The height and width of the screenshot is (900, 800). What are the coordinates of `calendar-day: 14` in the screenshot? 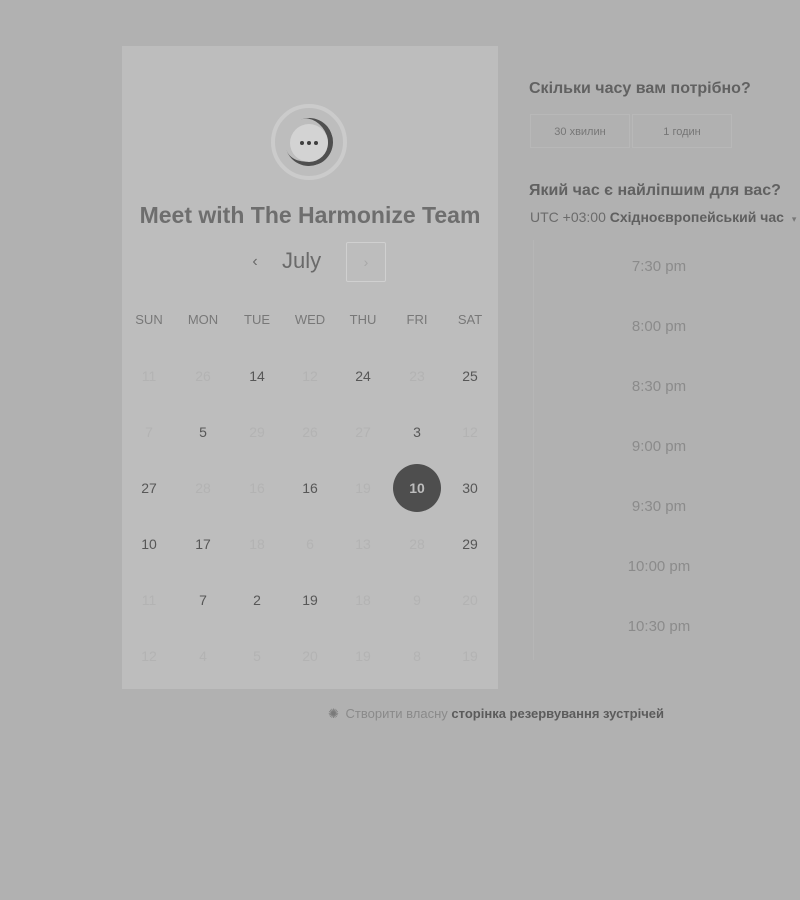 It's located at (257, 376).